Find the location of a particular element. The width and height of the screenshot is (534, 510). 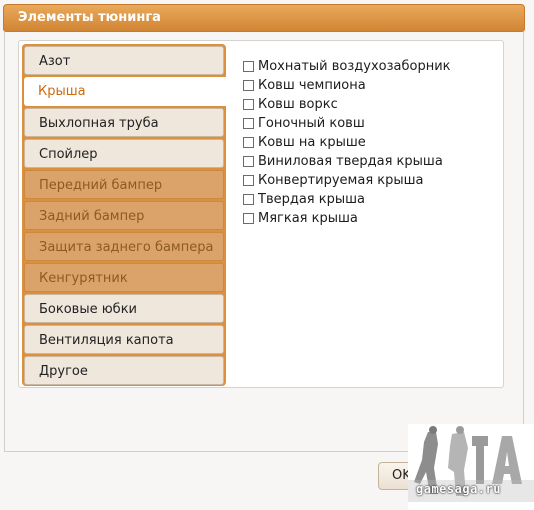

option-row: Виниловая твердая крыша is located at coordinates (373, 161).